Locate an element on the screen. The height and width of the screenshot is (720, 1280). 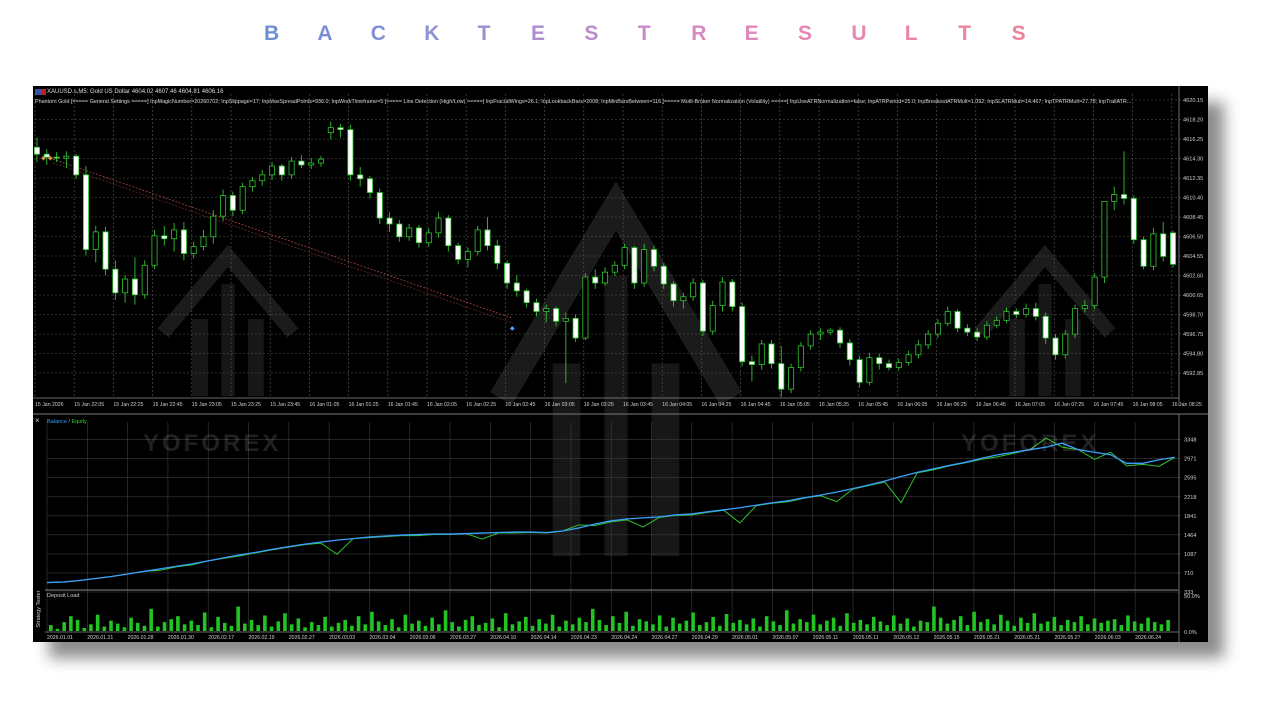
time-label: 16 Jan 06:45 is located at coordinates (991, 405).